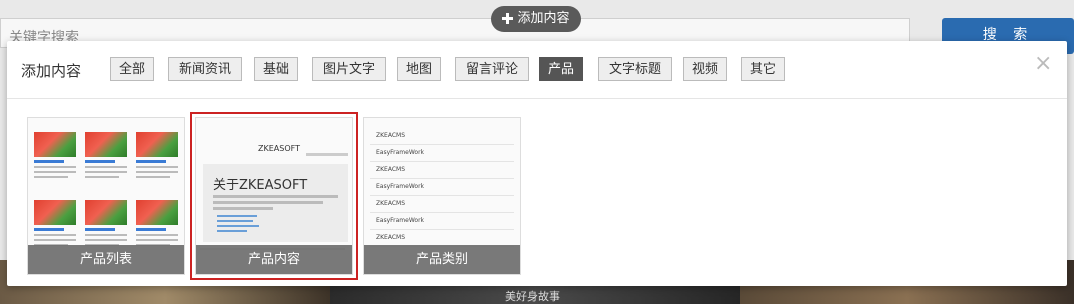 This screenshot has width=1074, height=304. What do you see at coordinates (1043, 64) in the screenshot?
I see `close-icon: ×` at bounding box center [1043, 64].